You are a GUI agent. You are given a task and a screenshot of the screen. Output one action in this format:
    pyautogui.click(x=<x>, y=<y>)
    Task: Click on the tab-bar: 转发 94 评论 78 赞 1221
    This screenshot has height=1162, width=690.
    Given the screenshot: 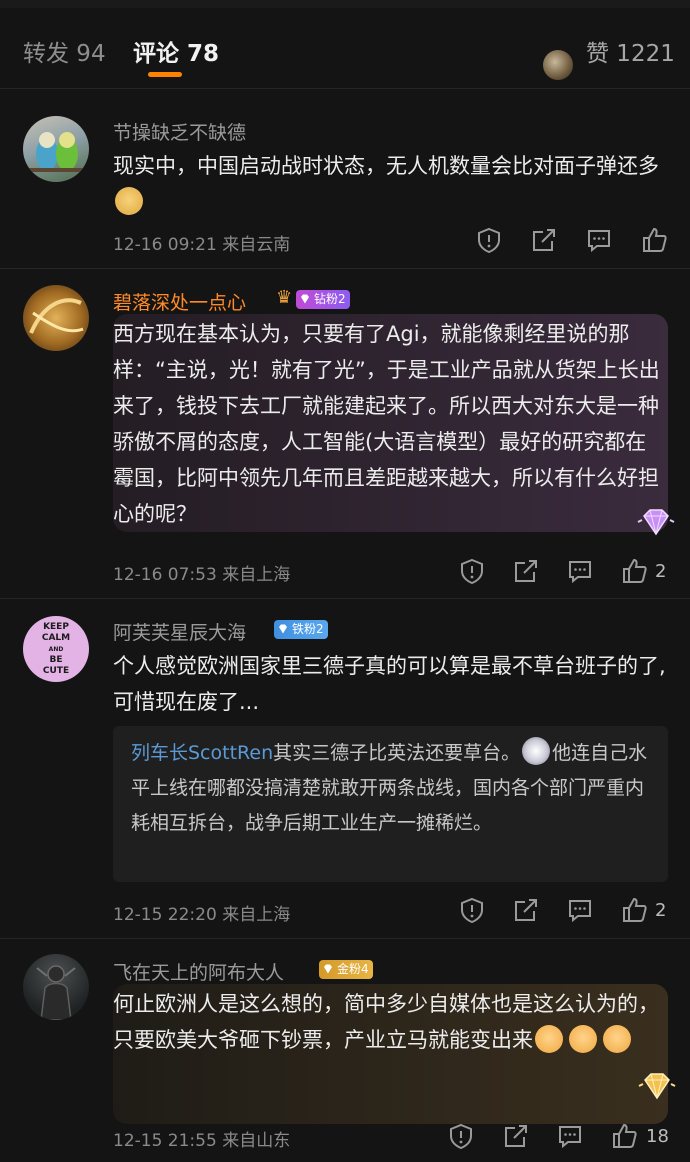 What is the action you would take?
    pyautogui.click(x=345, y=52)
    